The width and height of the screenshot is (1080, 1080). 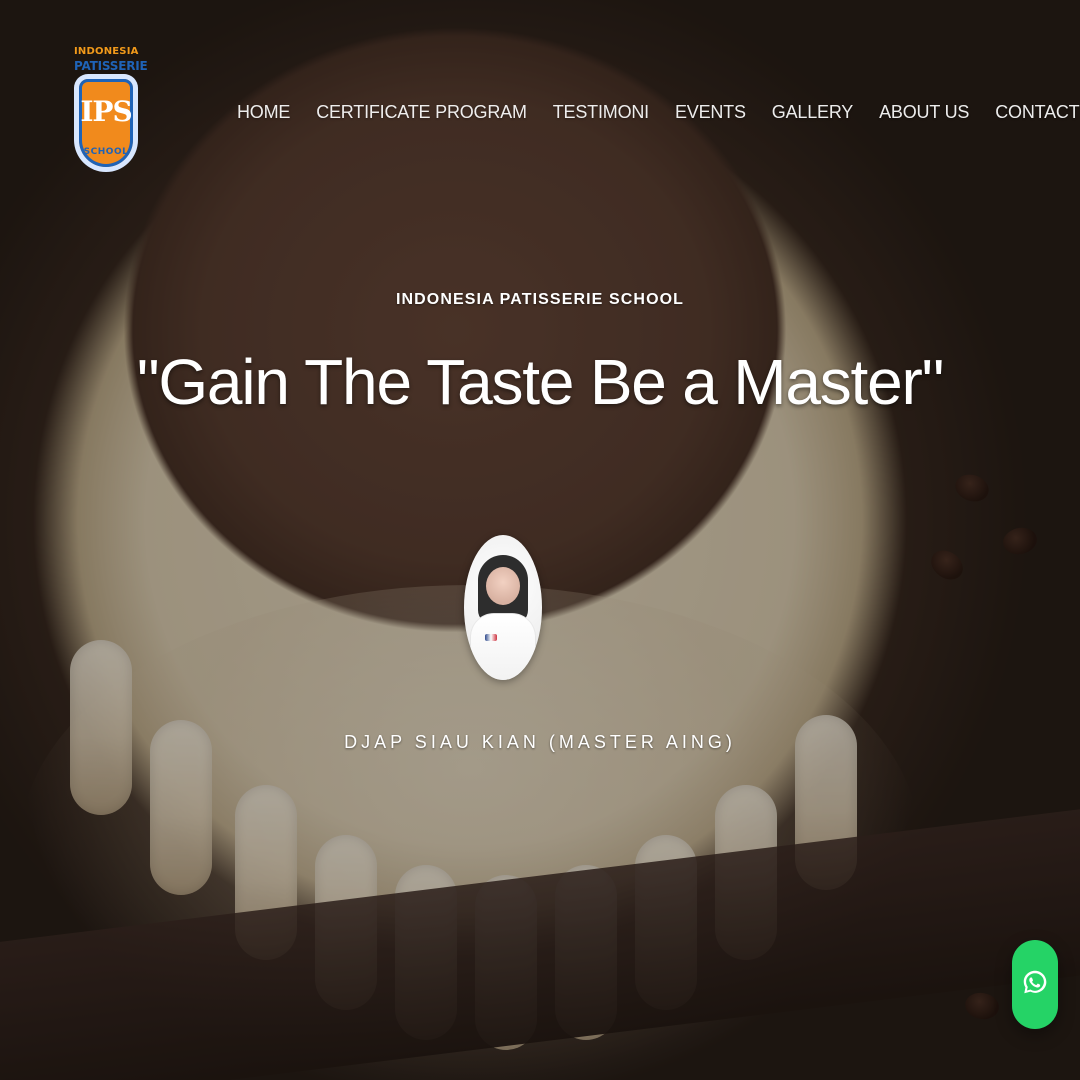 I want to click on instructor-name: DJAP SIAU KIAN (MASTER AING), so click(x=540, y=742).